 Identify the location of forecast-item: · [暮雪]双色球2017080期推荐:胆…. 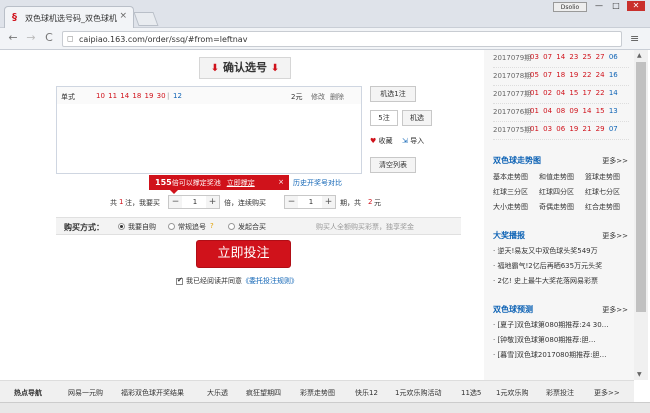
(558, 355).